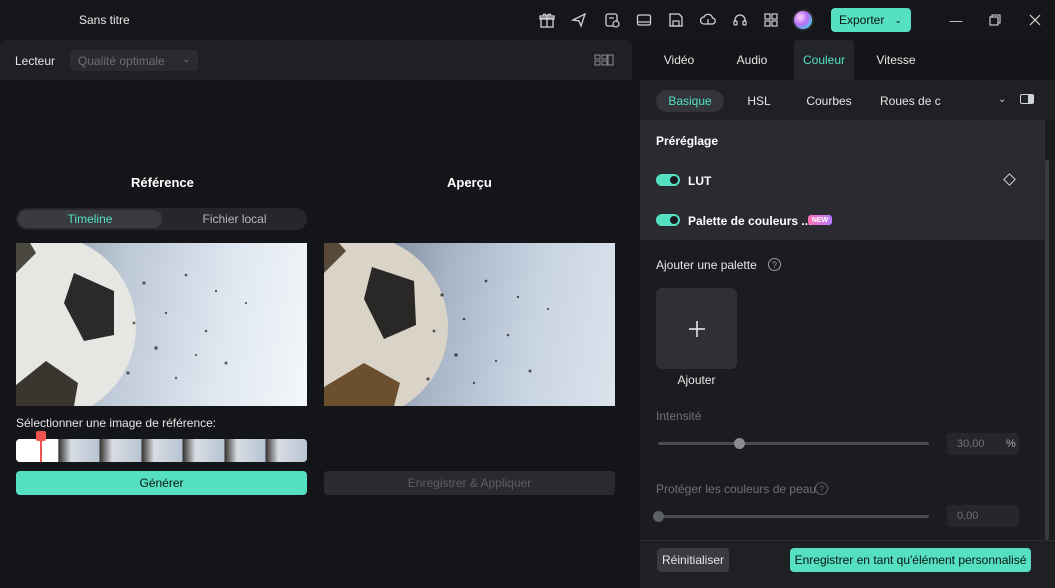 This screenshot has width=1055, height=588. Describe the element at coordinates (1011, 444) in the screenshot. I see `intensity-unit: %` at that location.